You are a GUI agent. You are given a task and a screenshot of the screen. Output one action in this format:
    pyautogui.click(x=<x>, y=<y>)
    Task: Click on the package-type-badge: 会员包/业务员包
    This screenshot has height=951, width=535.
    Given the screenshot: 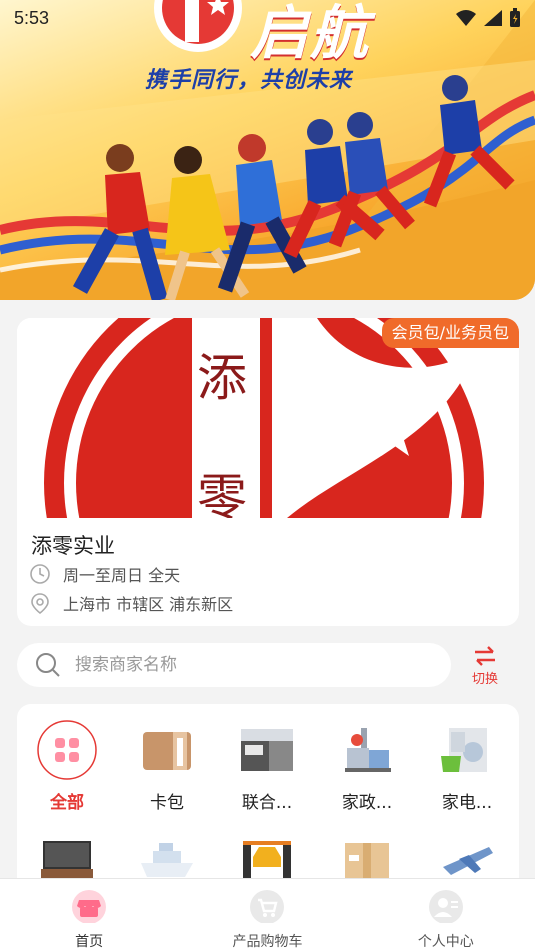 What is the action you would take?
    pyautogui.click(x=450, y=333)
    